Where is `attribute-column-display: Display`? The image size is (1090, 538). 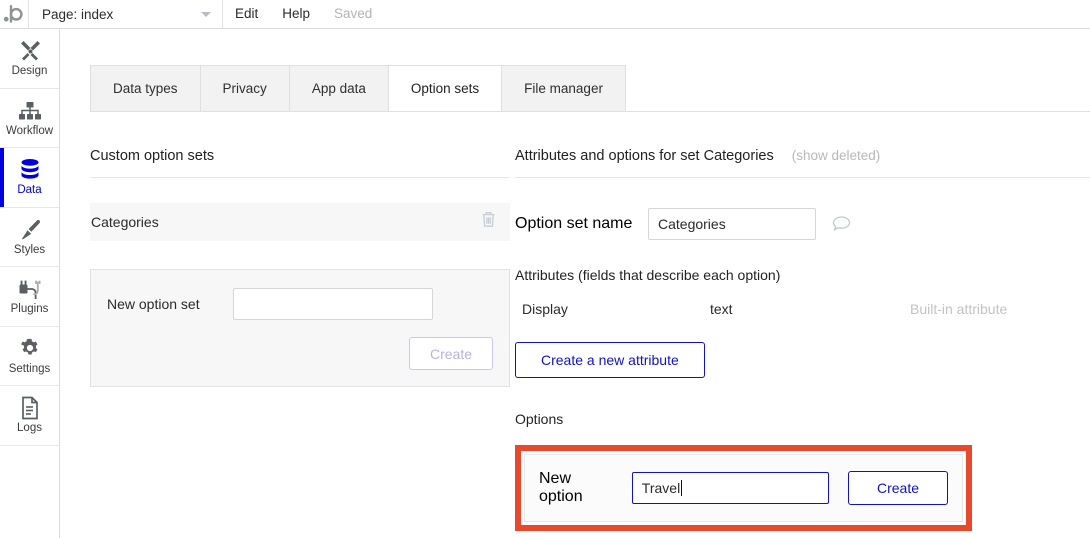
attribute-column-display: Display is located at coordinates (545, 309).